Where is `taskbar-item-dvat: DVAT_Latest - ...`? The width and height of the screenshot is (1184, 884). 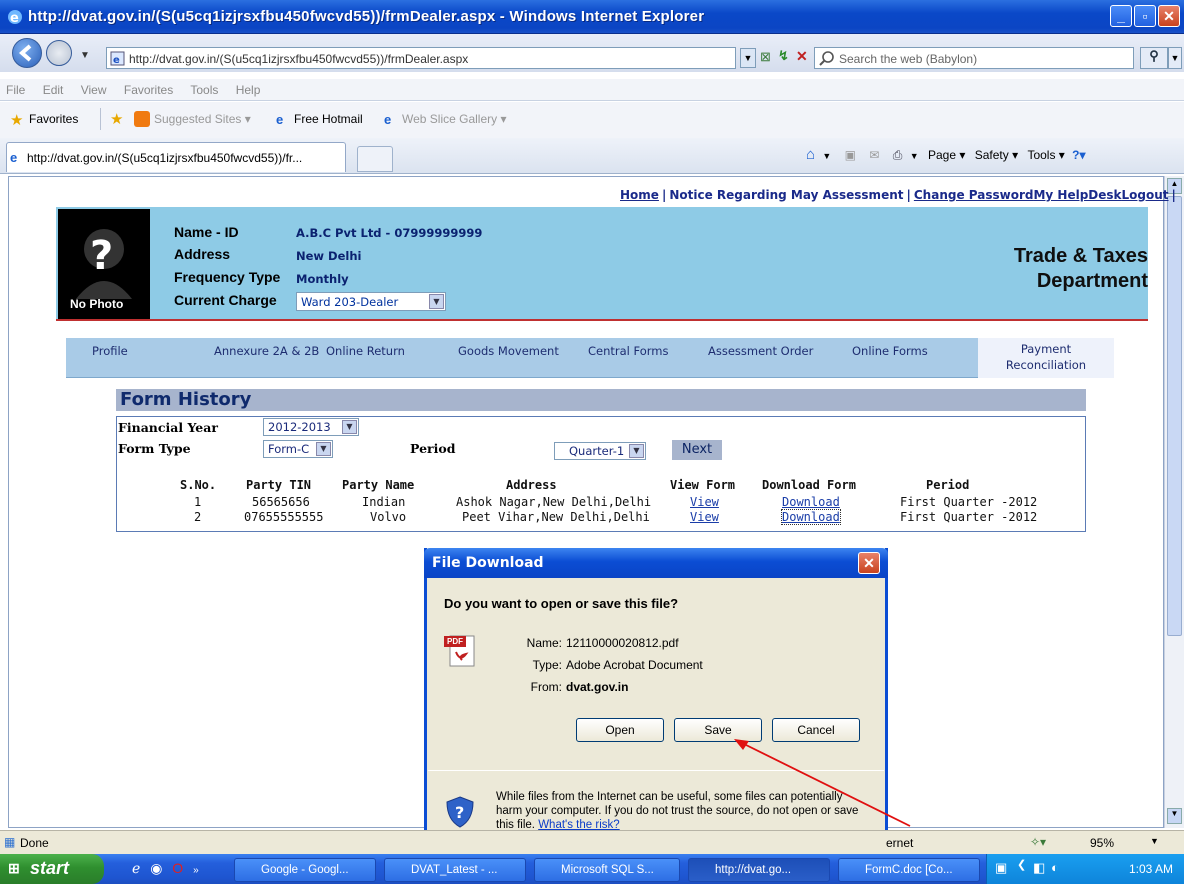 taskbar-item-dvat: DVAT_Latest - ... is located at coordinates (455, 870).